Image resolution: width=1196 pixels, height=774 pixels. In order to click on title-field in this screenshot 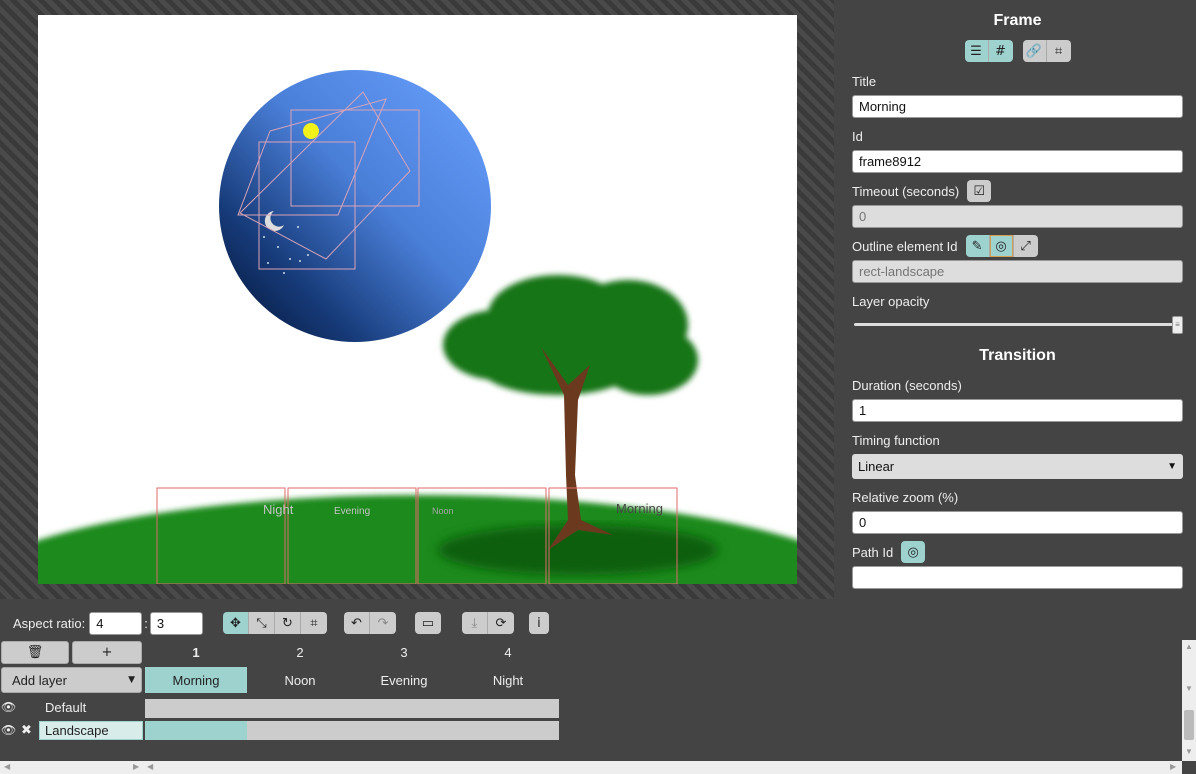, I will do `click(1017, 106)`.